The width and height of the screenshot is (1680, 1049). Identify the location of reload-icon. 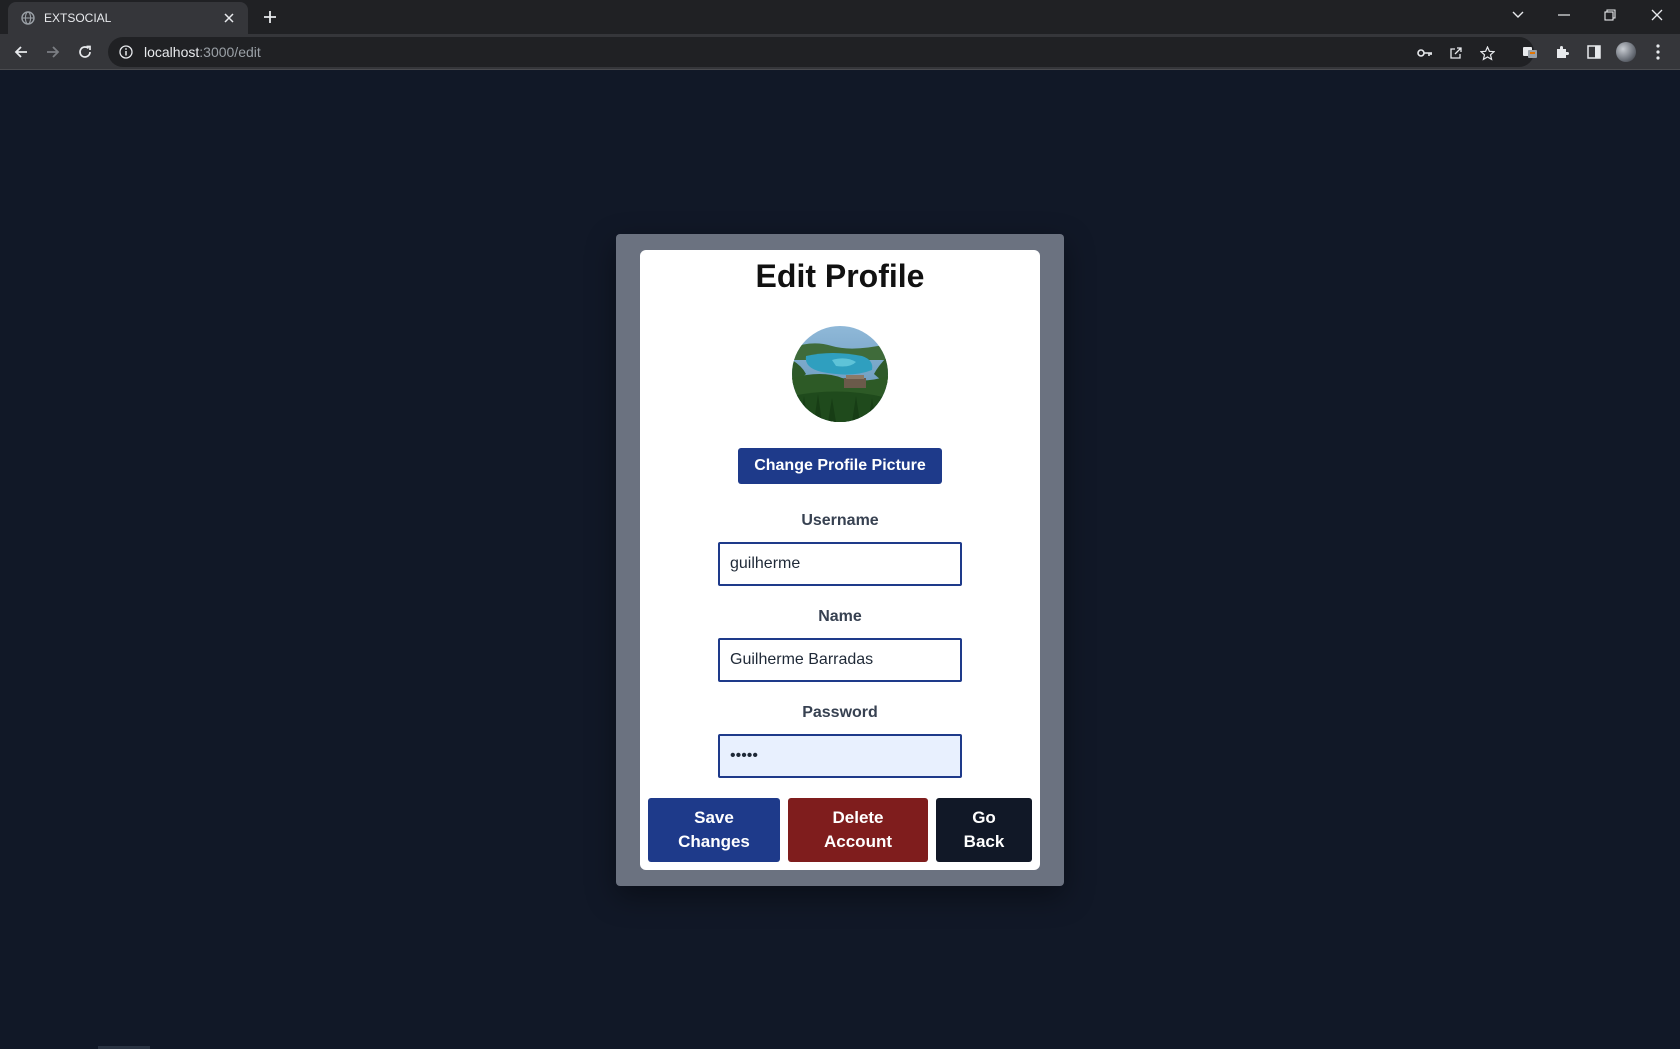
(85, 52).